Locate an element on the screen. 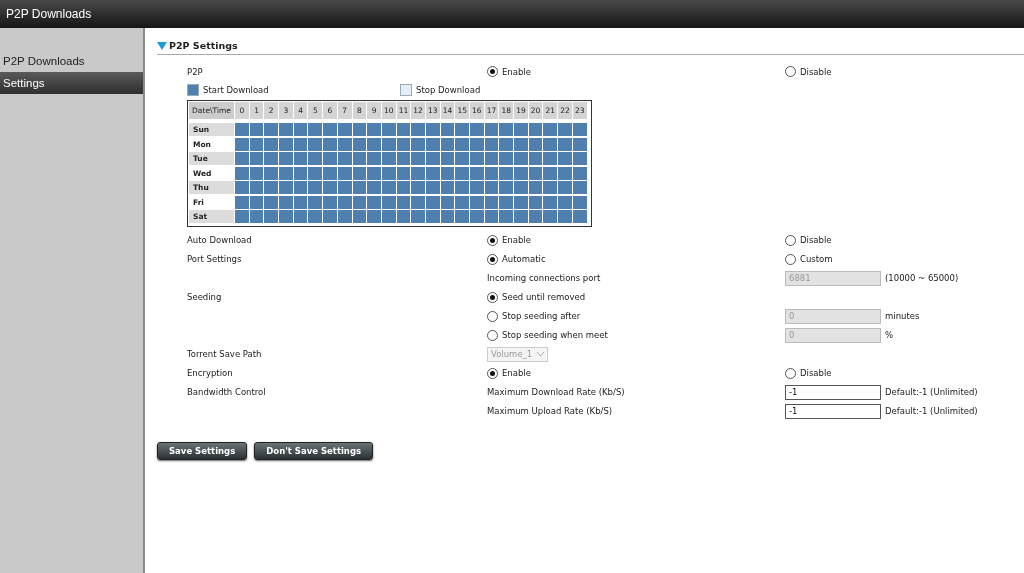 Image resolution: width=1024 pixels, height=573 pixels. radio-label: Stop seeding after is located at coordinates (541, 316).